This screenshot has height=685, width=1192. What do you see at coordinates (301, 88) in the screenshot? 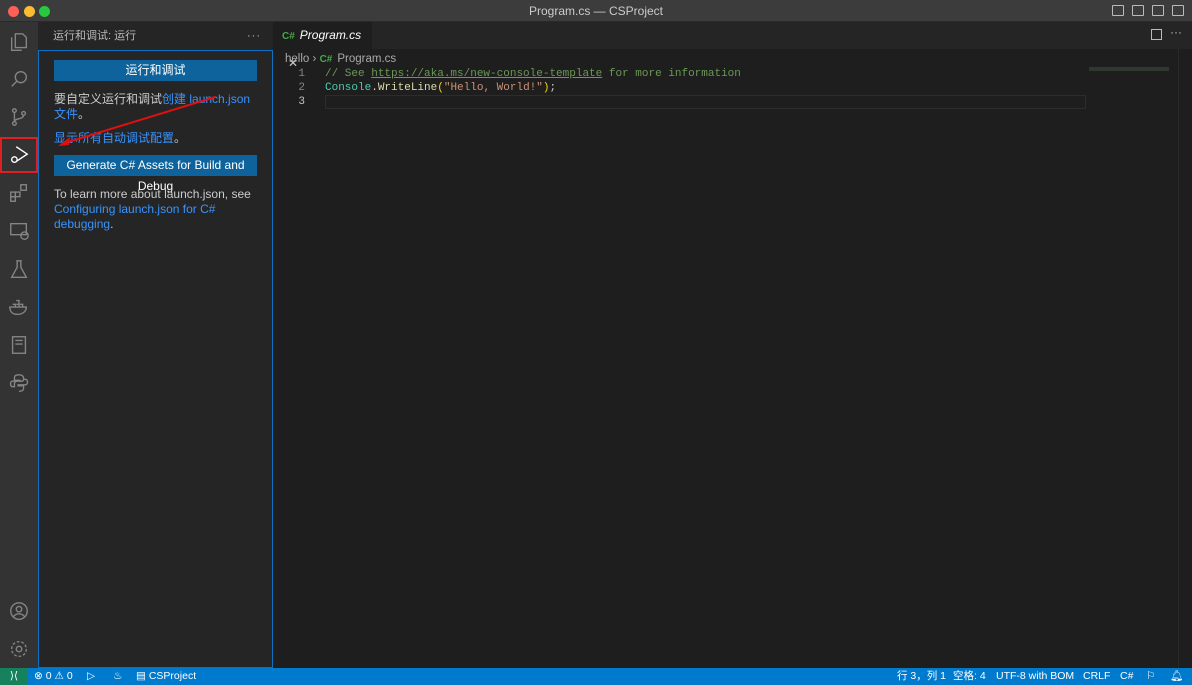
I see `line-number: 2` at bounding box center [301, 88].